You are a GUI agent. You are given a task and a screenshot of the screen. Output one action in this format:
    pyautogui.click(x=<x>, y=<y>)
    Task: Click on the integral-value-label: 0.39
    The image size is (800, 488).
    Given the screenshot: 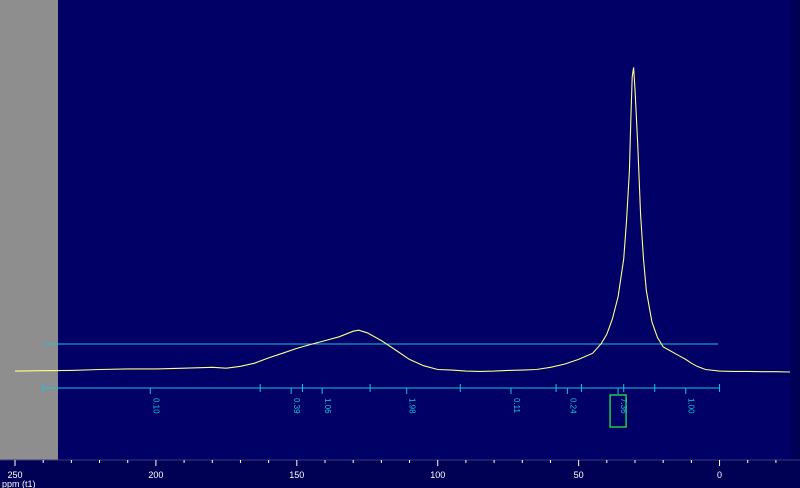 What is the action you would take?
    pyautogui.click(x=296, y=406)
    